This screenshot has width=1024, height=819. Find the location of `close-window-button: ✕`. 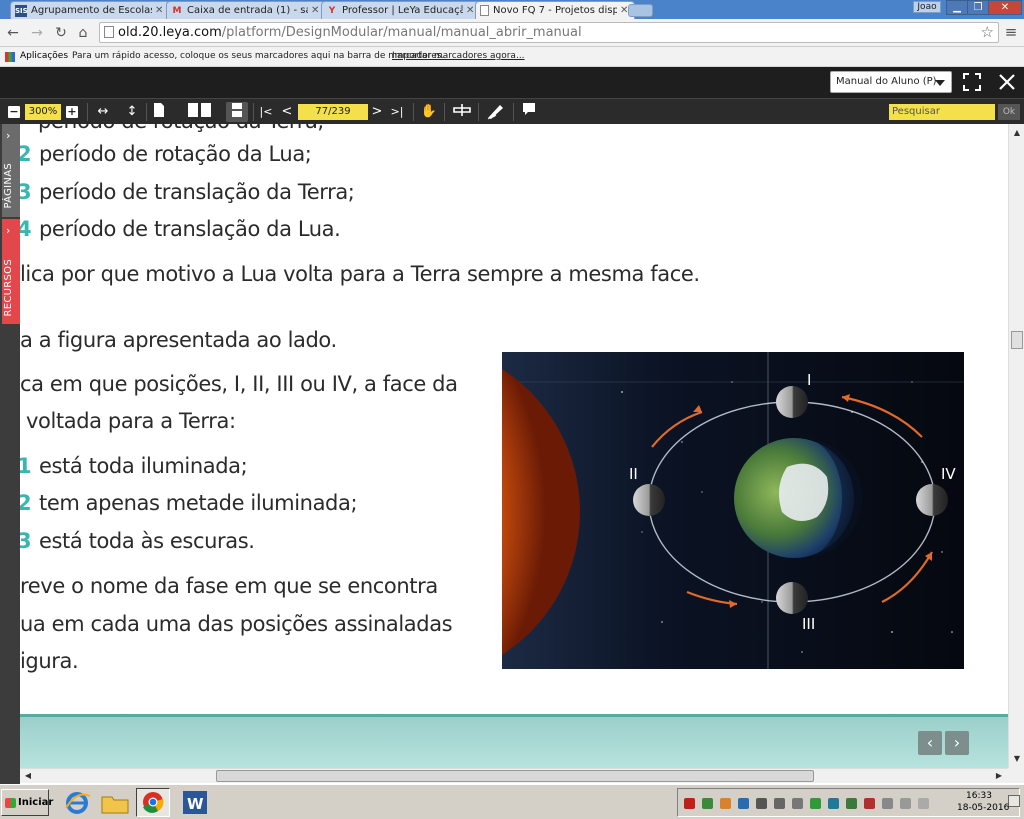

close-window-button: ✕ is located at coordinates (1005, 7).